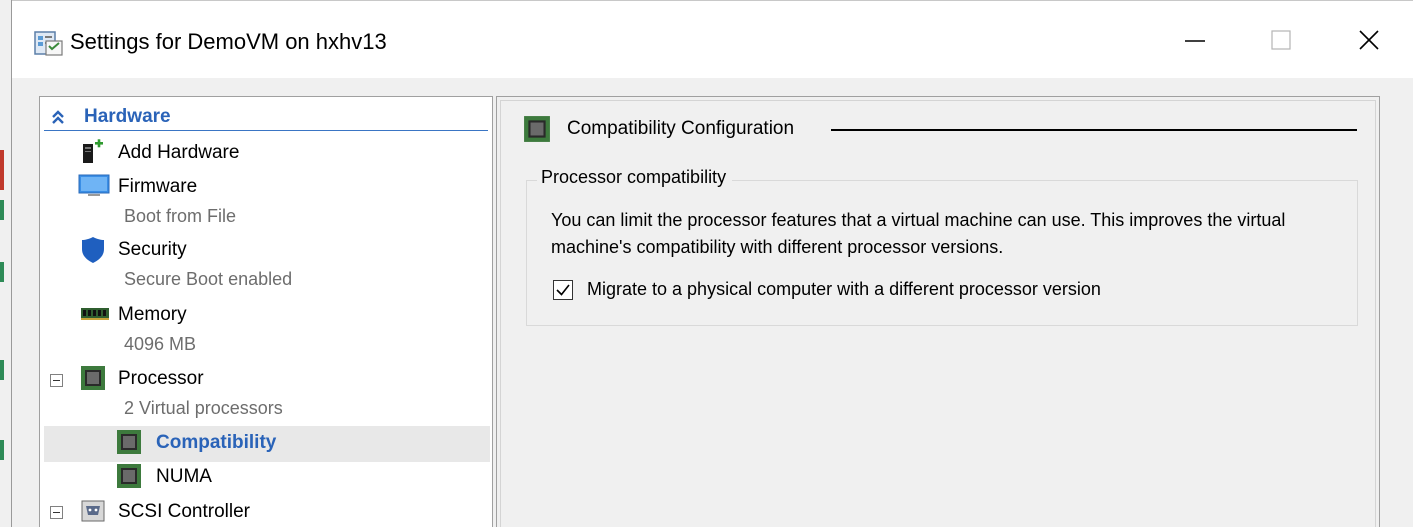  Describe the element at coordinates (279, 203) in the screenshot. I see `tree-item-firmware: Firmware Boot from File` at that location.